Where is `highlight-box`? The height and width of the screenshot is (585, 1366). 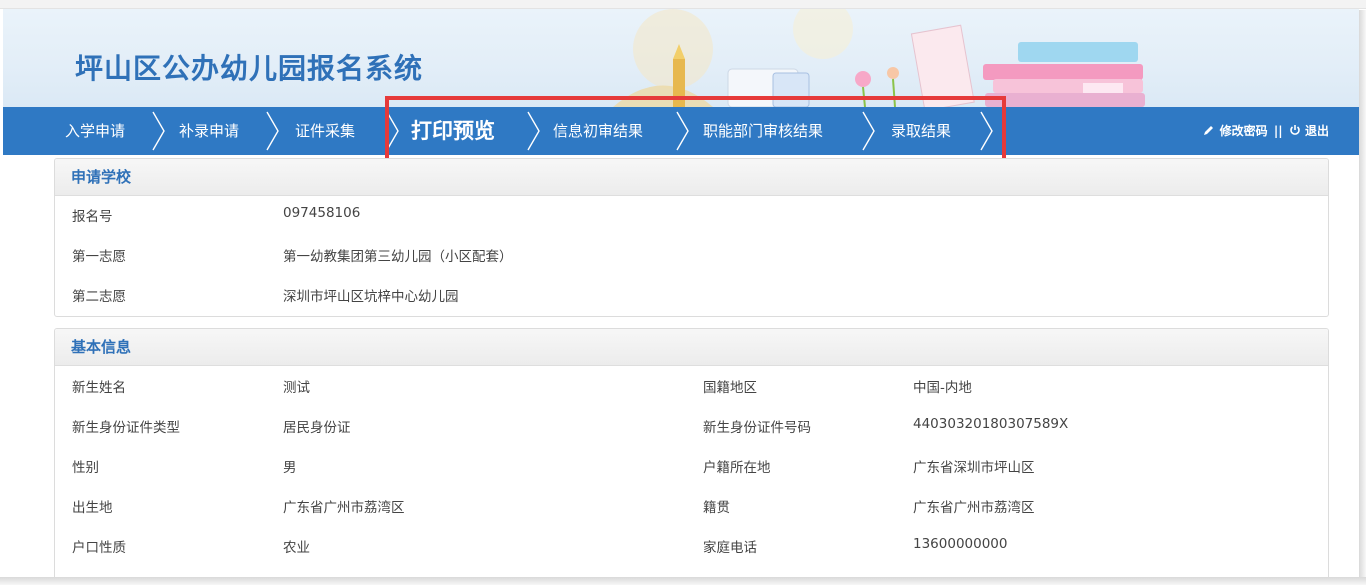 highlight-box is located at coordinates (695, 131).